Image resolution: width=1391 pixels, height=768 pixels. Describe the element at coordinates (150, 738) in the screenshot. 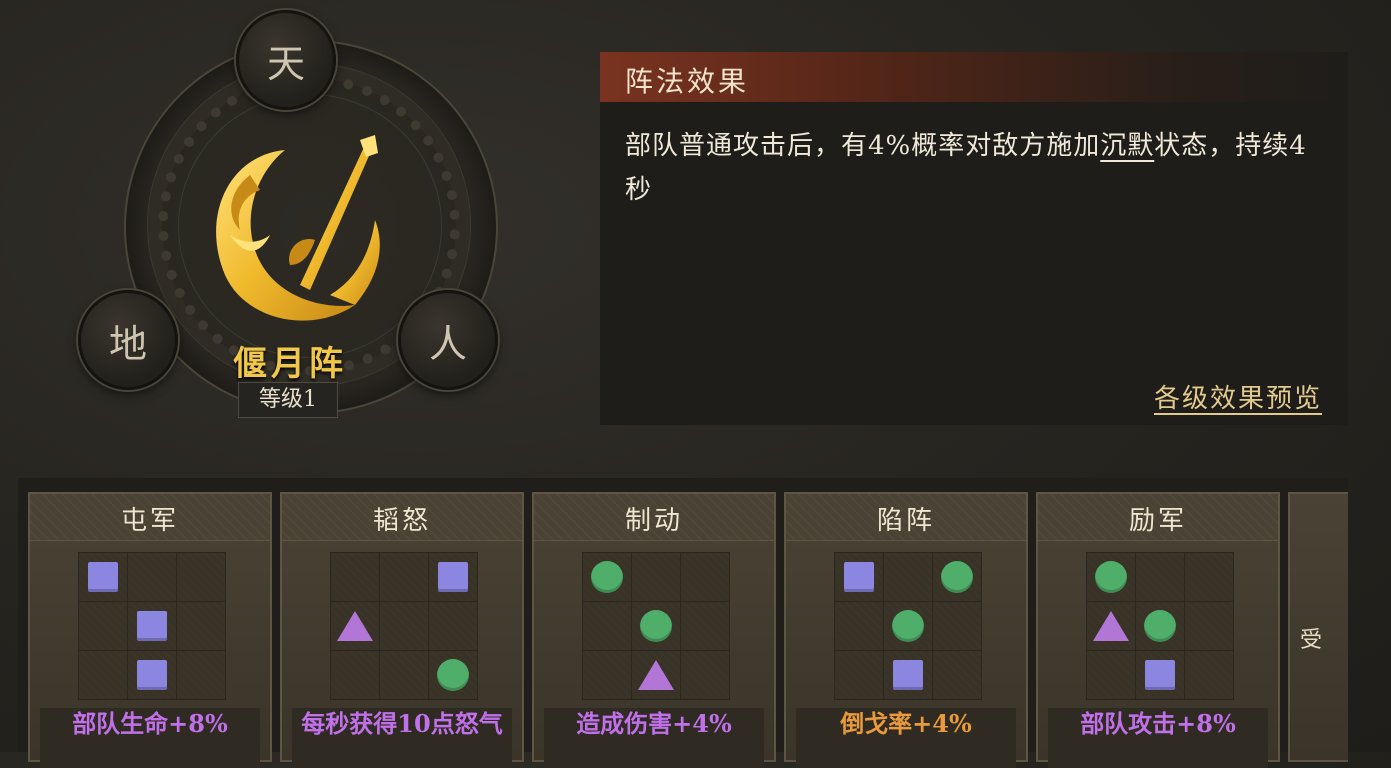

I see `card-effect-text: 部队生命+8%` at that location.